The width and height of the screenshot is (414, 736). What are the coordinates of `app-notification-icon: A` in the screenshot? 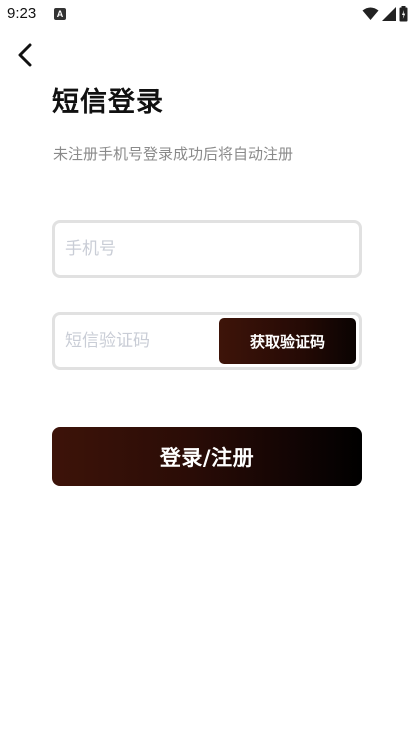 It's located at (60, 14).